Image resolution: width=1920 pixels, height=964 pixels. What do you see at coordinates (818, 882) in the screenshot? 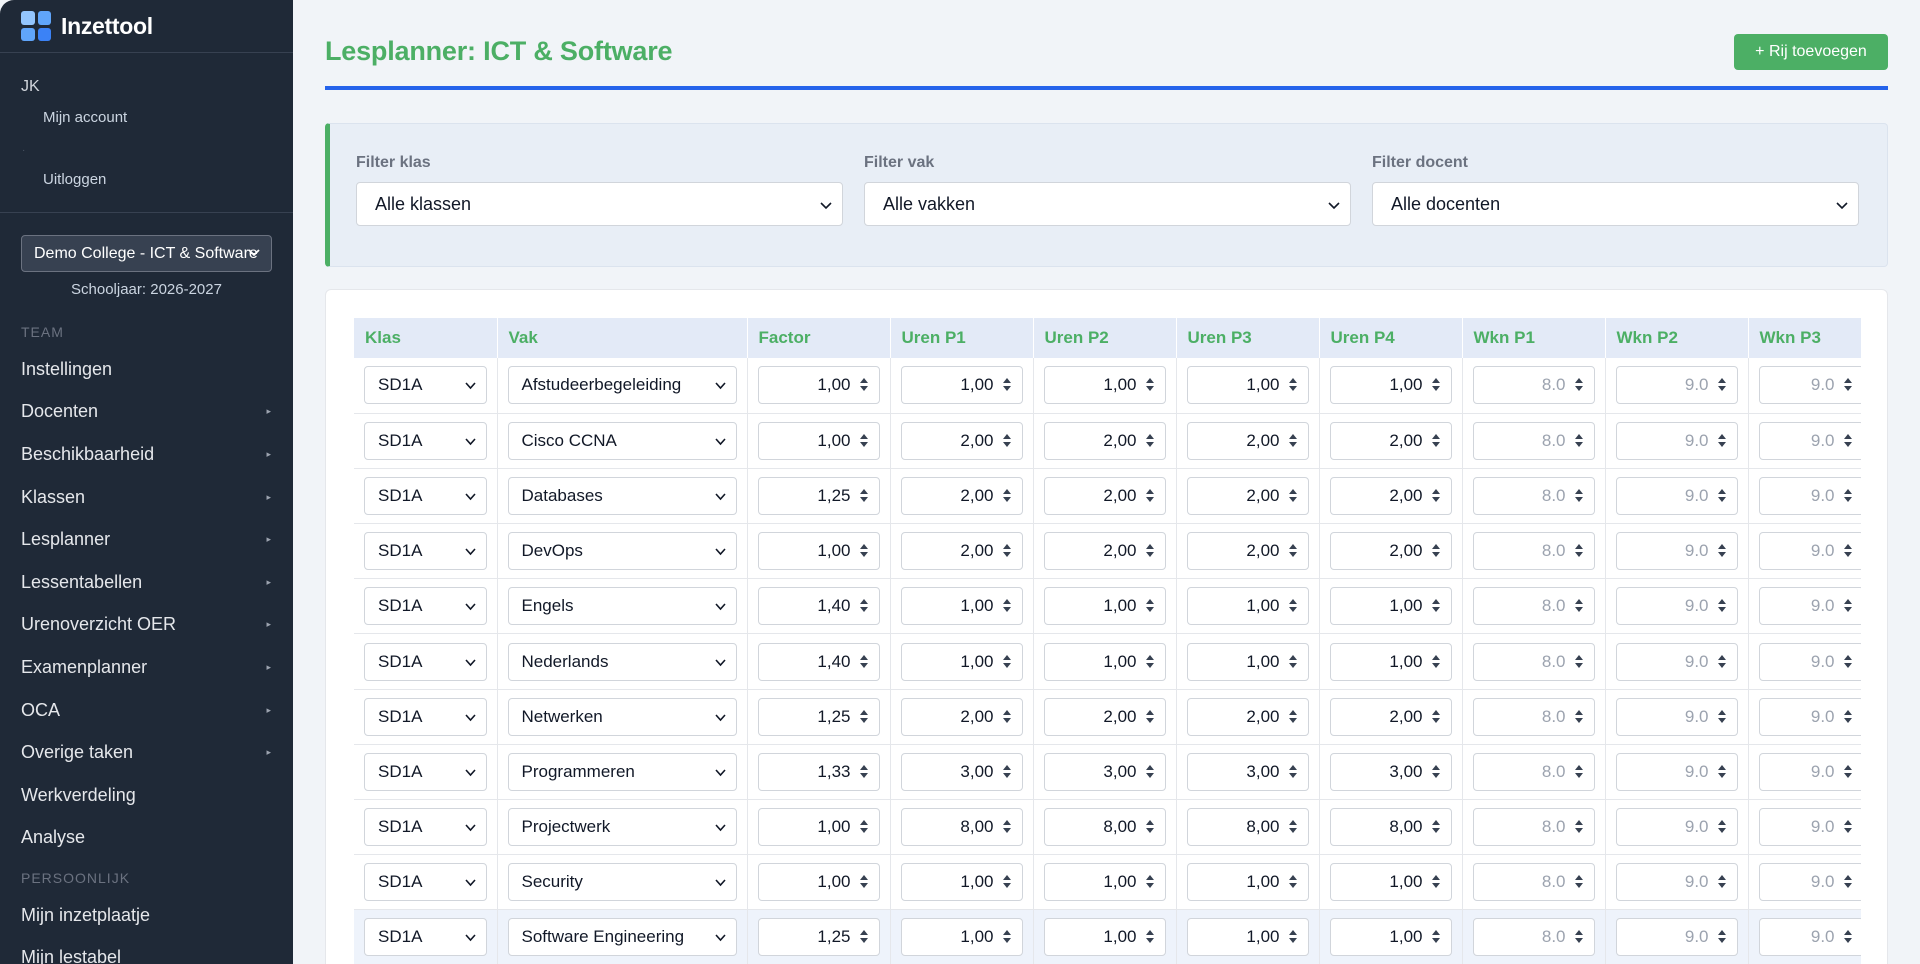
I see `factor-input: 1,00` at bounding box center [818, 882].